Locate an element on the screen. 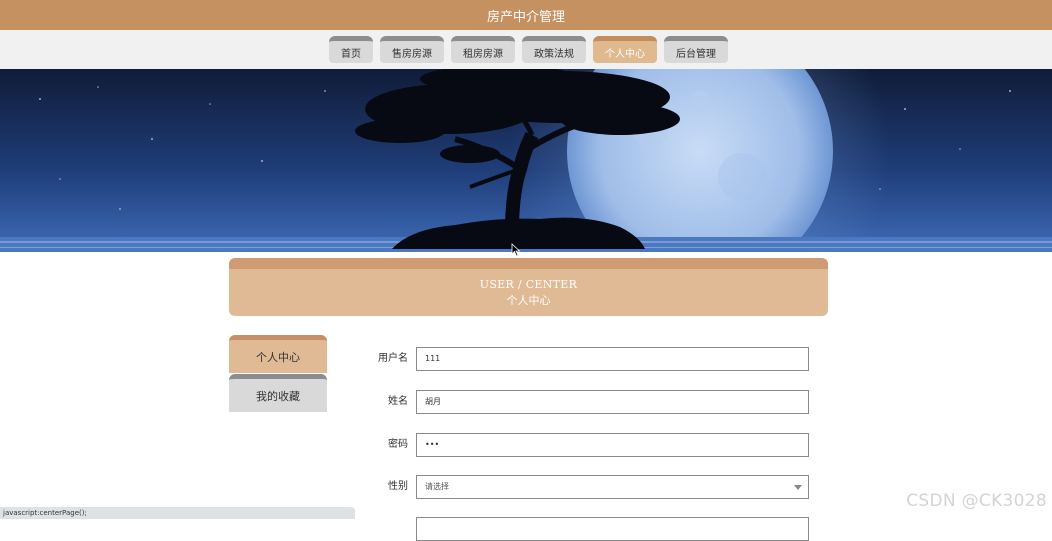  password-input: ••• is located at coordinates (612, 445).